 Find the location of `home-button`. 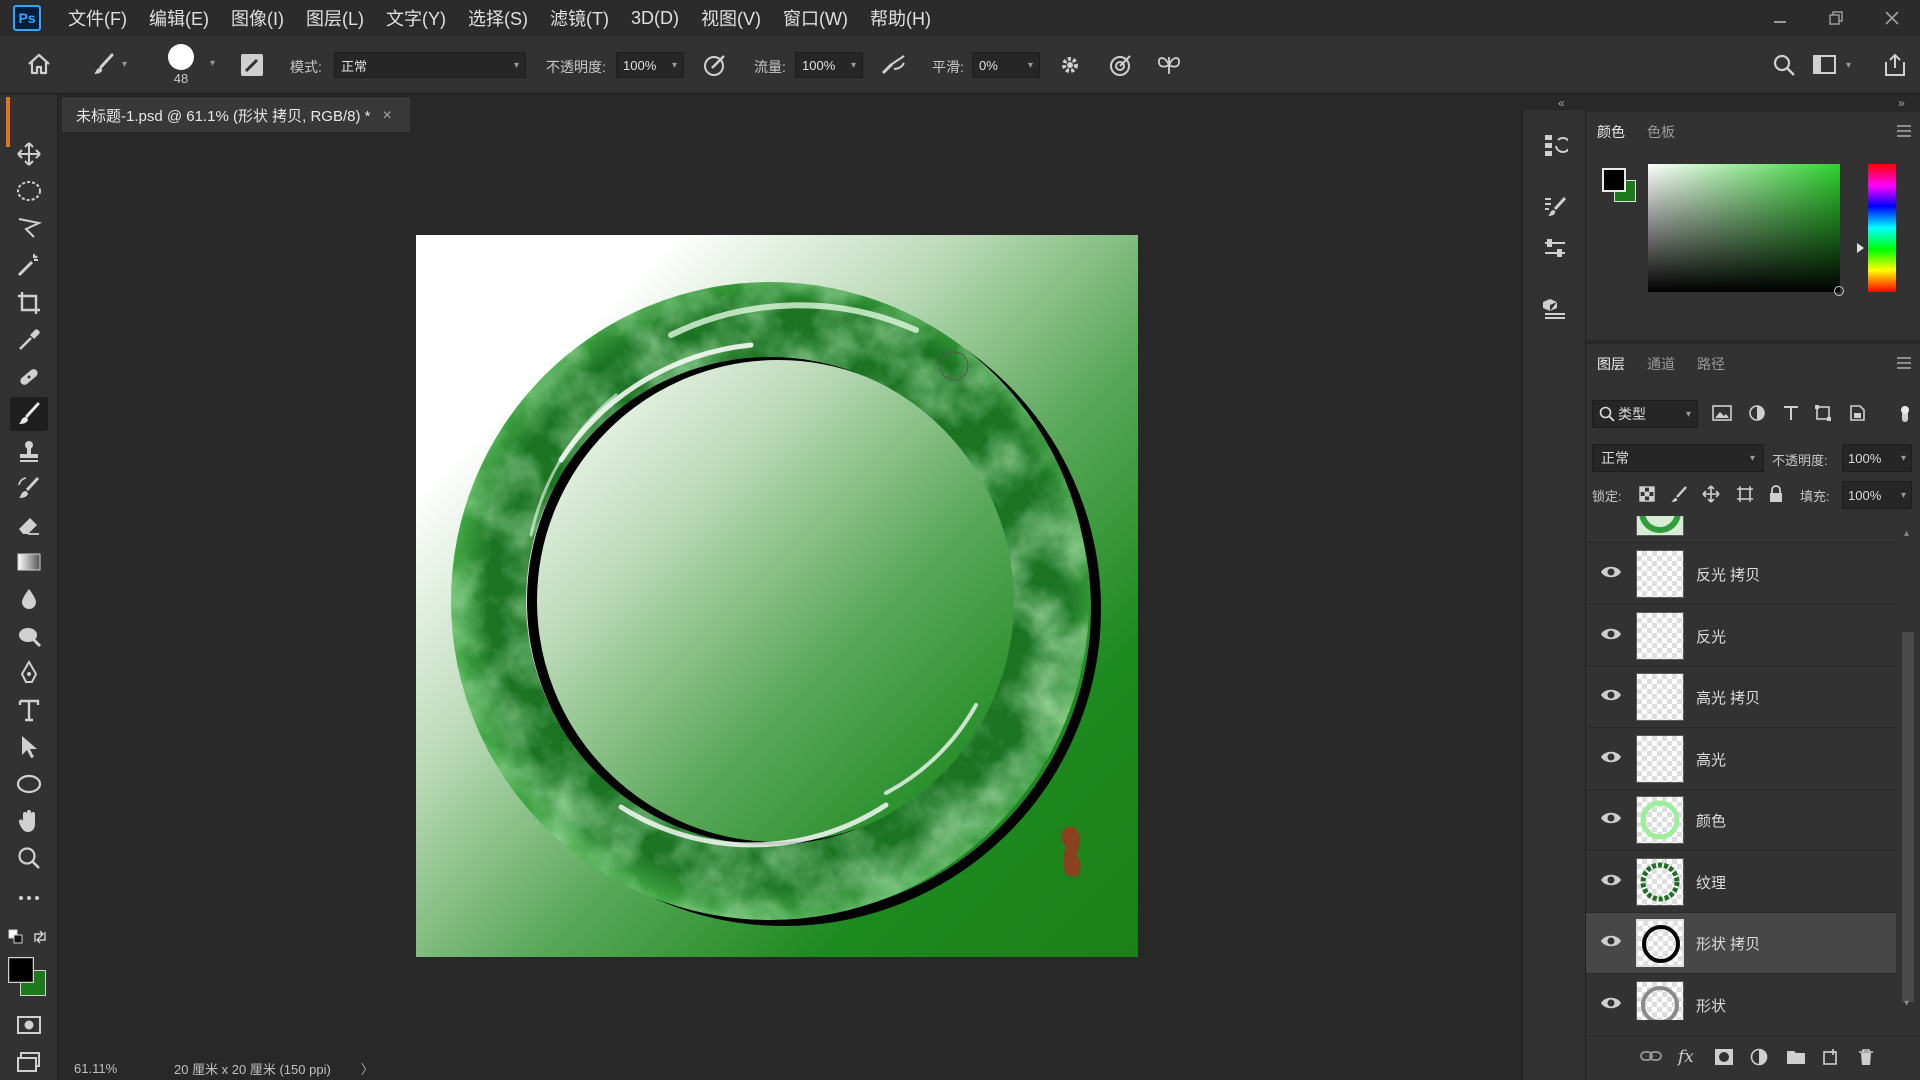

home-button is located at coordinates (39, 64).